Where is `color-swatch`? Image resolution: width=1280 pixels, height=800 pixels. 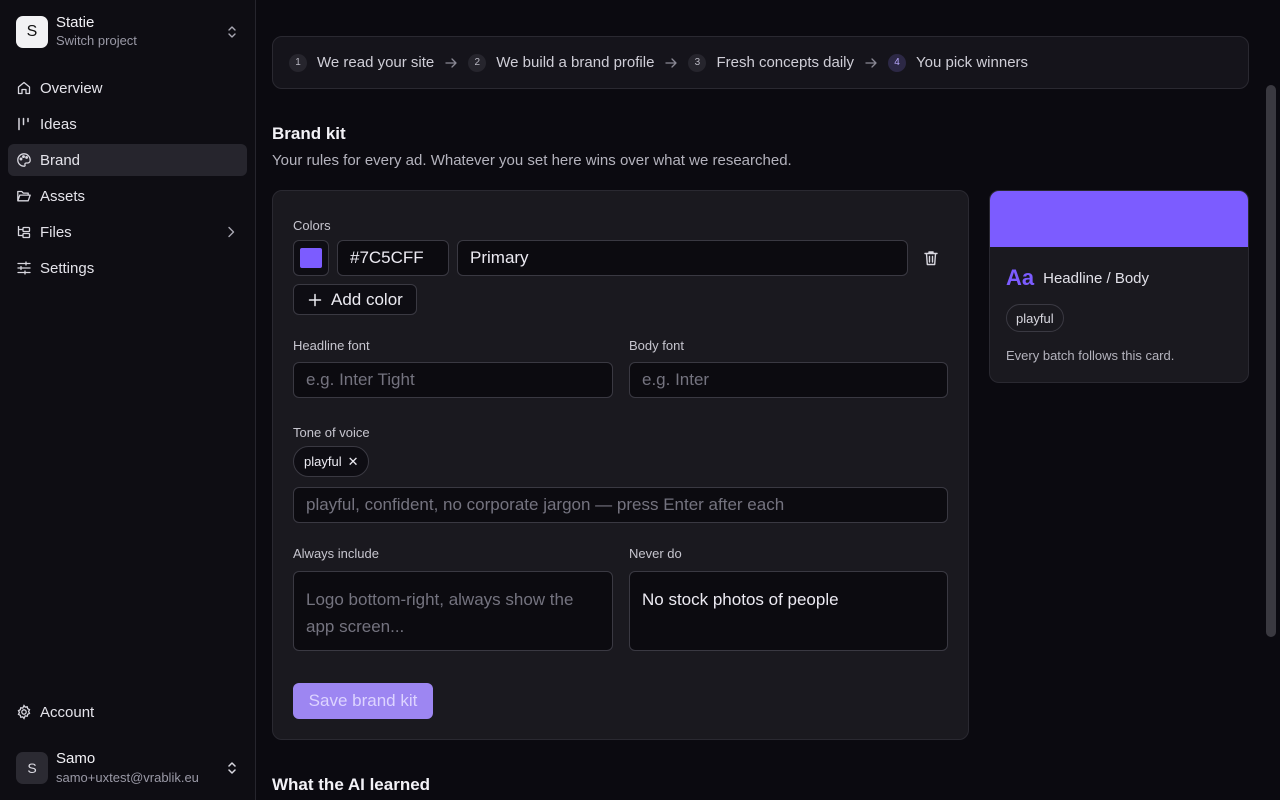 color-swatch is located at coordinates (311, 258).